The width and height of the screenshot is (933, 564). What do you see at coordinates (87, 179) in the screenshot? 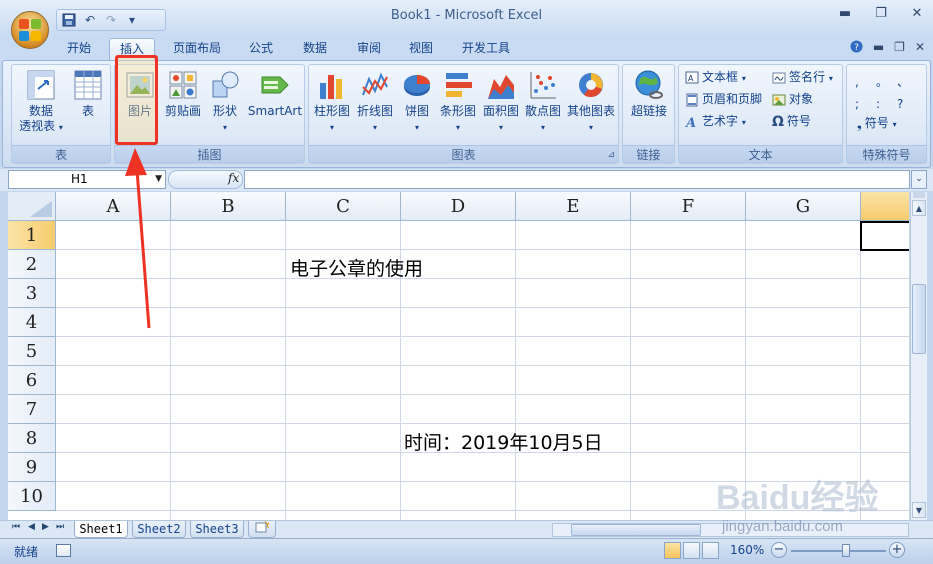
I see `name-box: H1 ▼` at bounding box center [87, 179].